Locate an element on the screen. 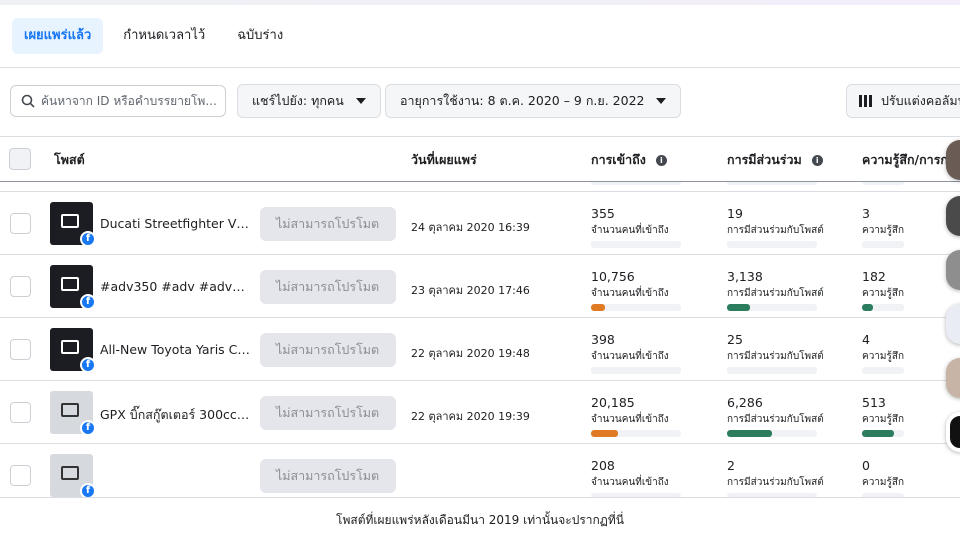  col-header-reach: การเข้าถึง i is located at coordinates (629, 160).